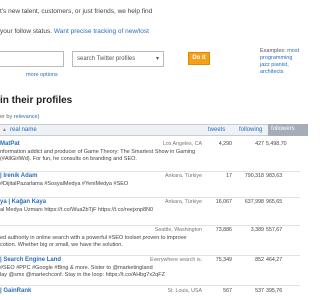 The width and height of the screenshot is (320, 300). Describe the element at coordinates (184, 291) in the screenshot. I see `location: St. Louis, USA` at that location.